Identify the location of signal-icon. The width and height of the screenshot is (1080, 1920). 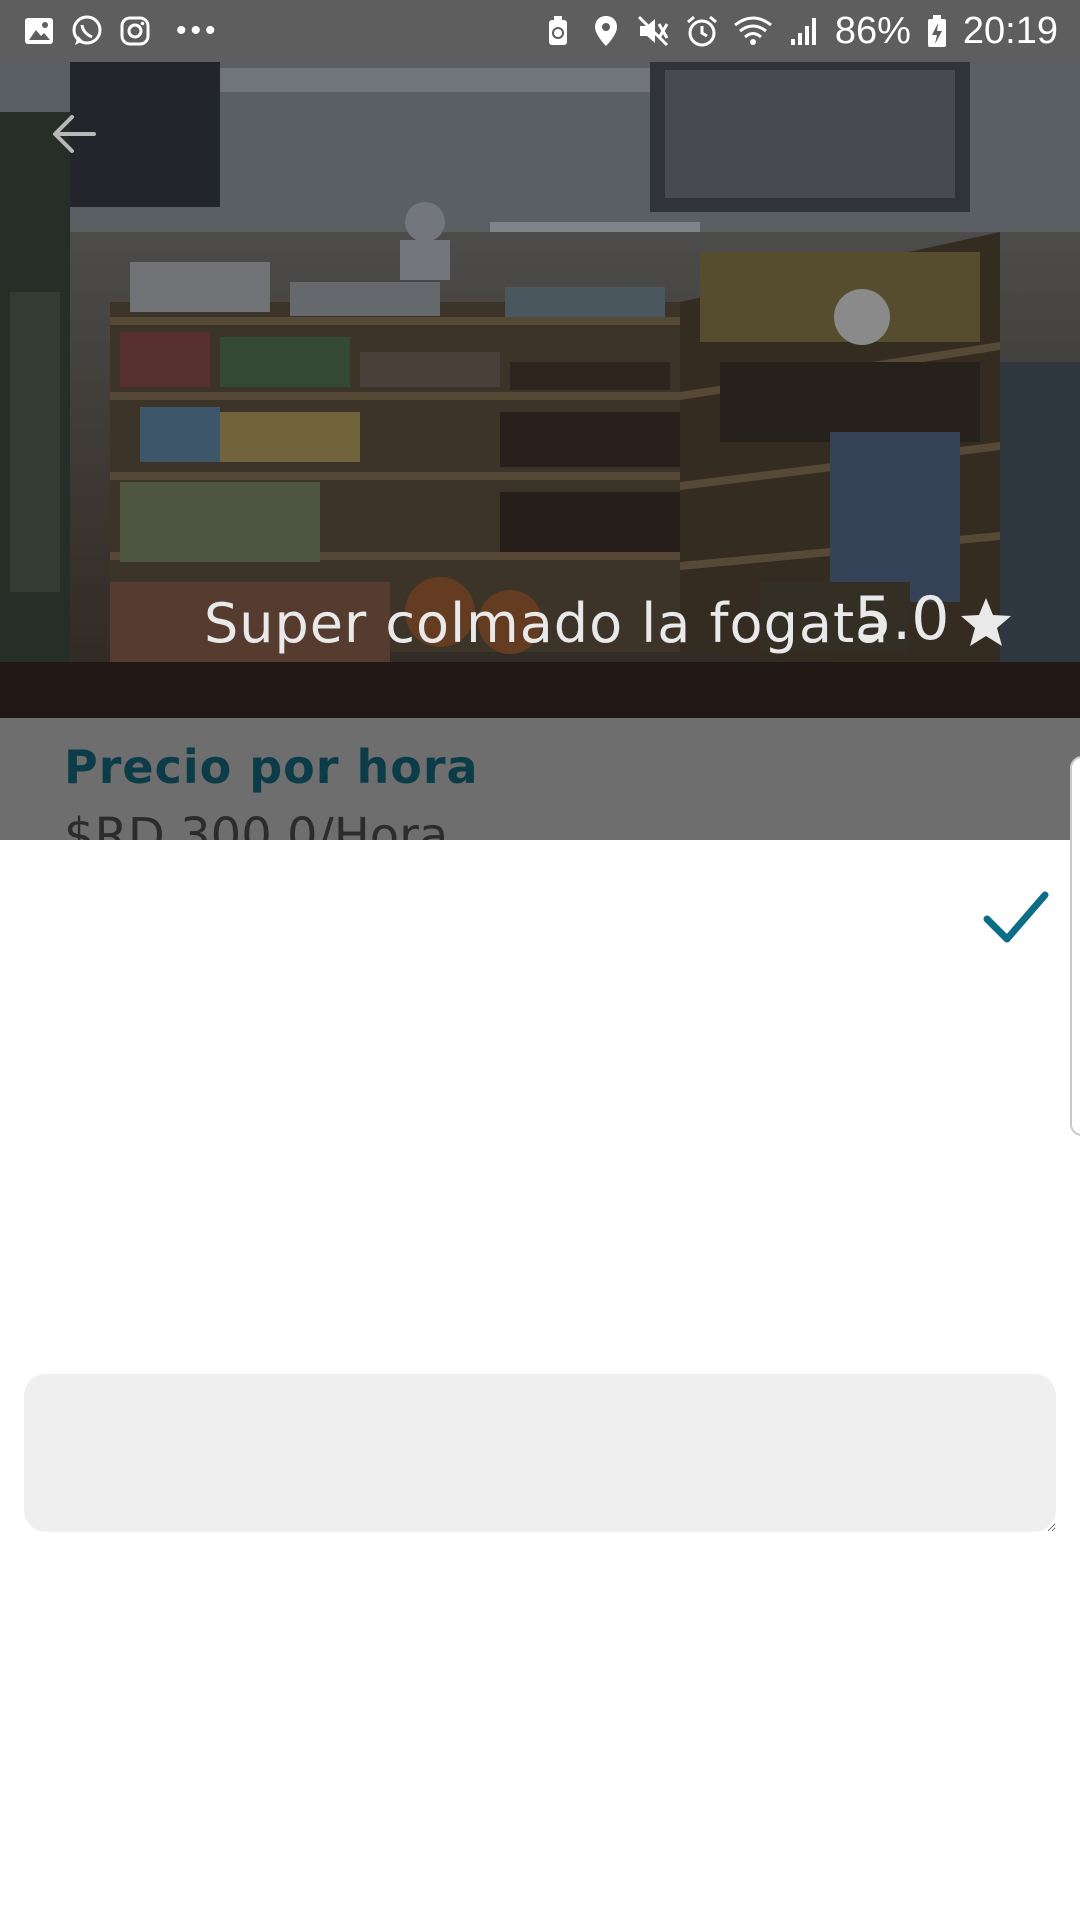
(804, 31).